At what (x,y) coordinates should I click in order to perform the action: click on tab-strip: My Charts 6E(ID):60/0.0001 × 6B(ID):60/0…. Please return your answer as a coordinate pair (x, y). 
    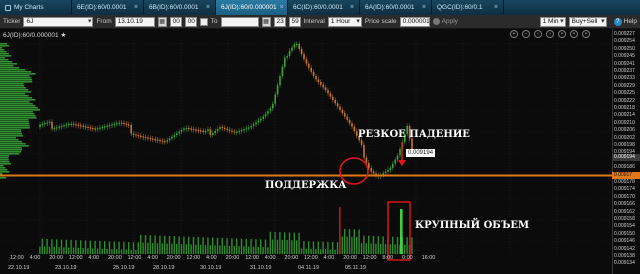
    Looking at the image, I should click on (320, 7).